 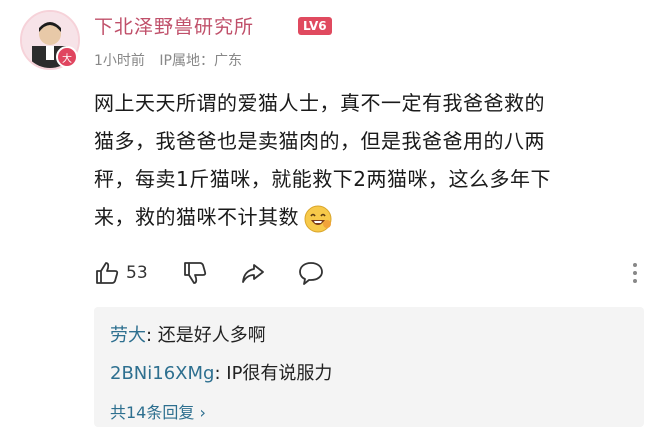 I want to click on more-button, so click(x=635, y=273).